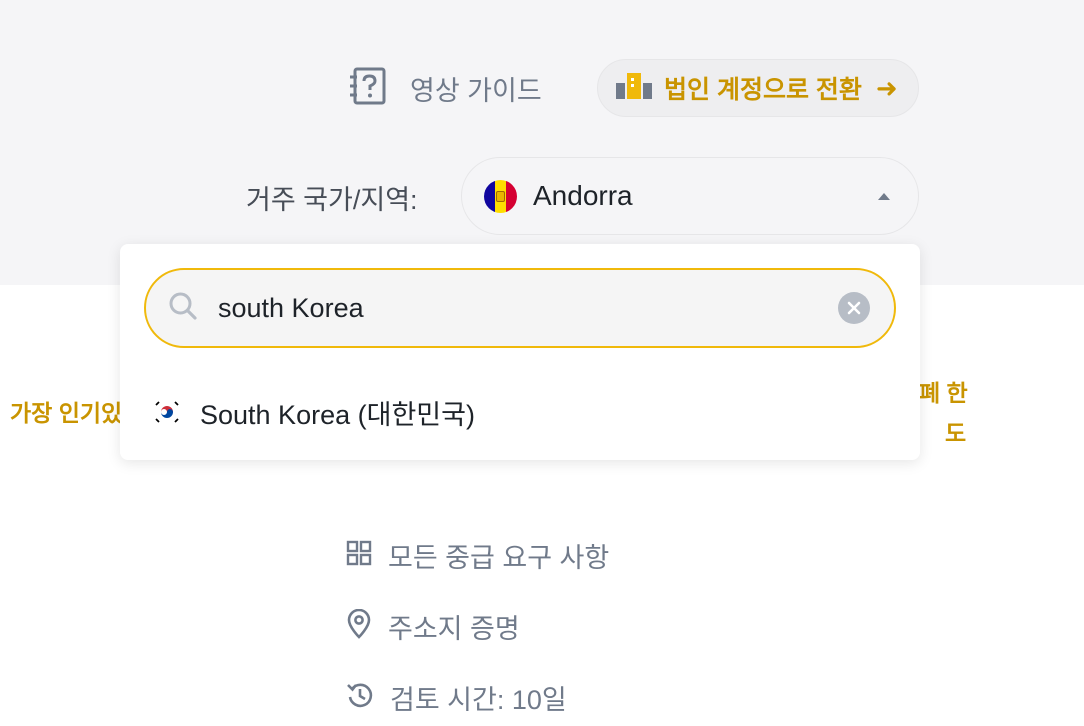 This screenshot has height=726, width=1084. Describe the element at coordinates (332, 200) in the screenshot. I see `residence-country-label: 거주 국가/지역:` at that location.